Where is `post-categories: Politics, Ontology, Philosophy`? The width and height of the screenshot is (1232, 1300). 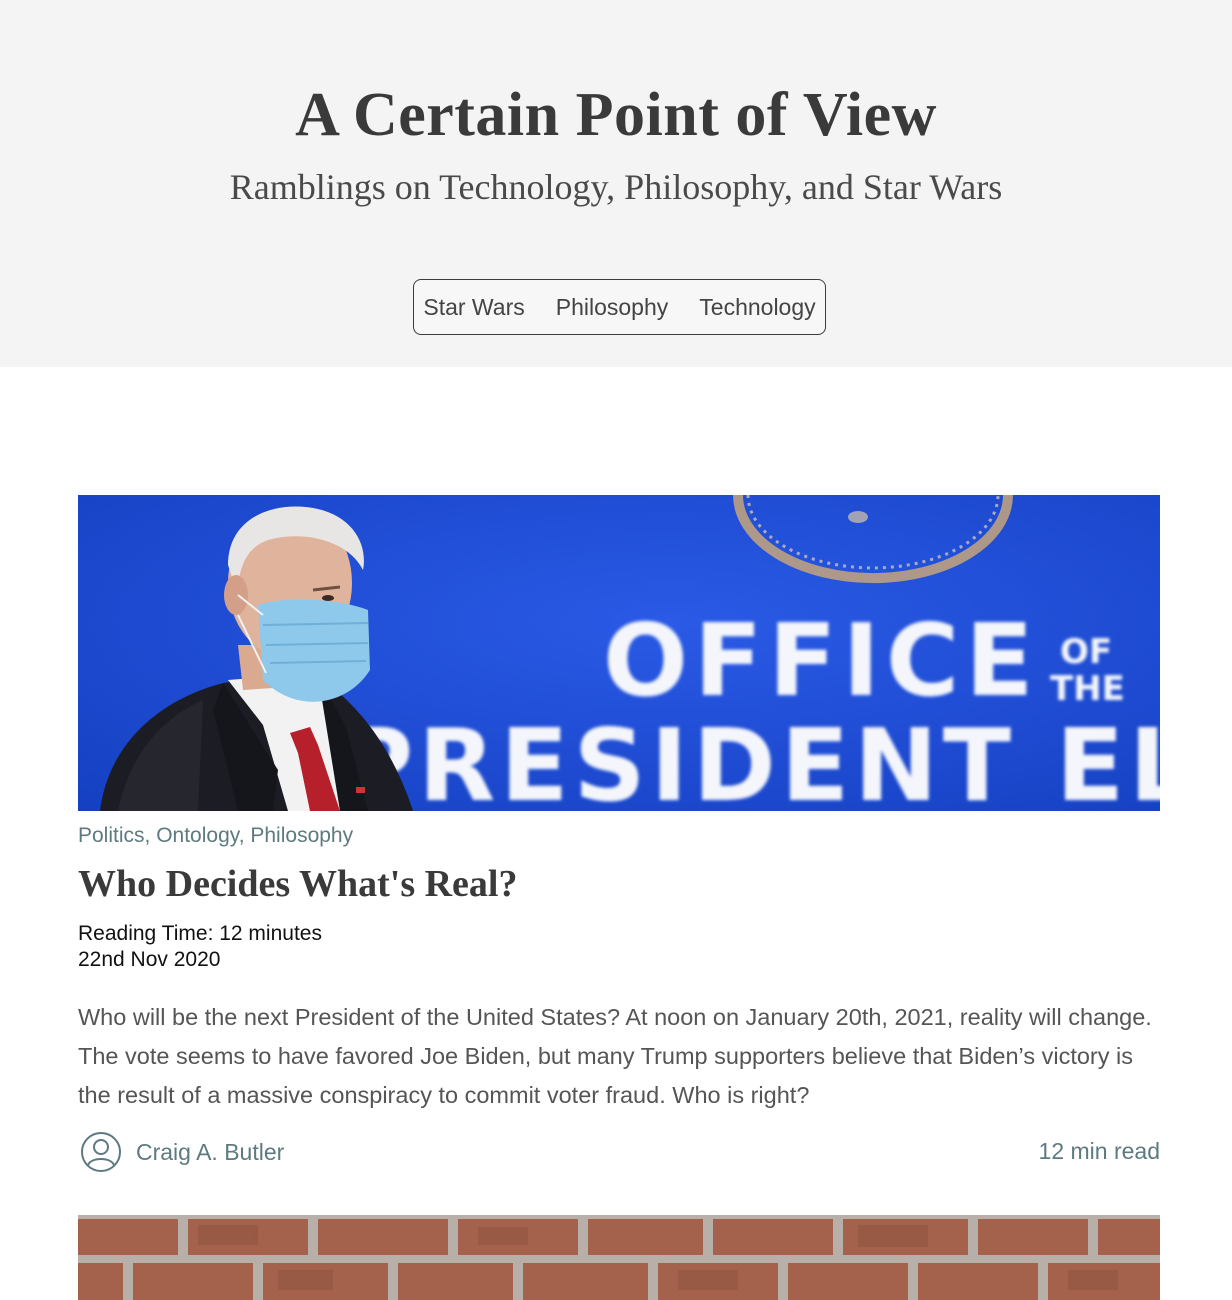
post-categories: Politics, Ontology, Philosophy is located at coordinates (215, 836).